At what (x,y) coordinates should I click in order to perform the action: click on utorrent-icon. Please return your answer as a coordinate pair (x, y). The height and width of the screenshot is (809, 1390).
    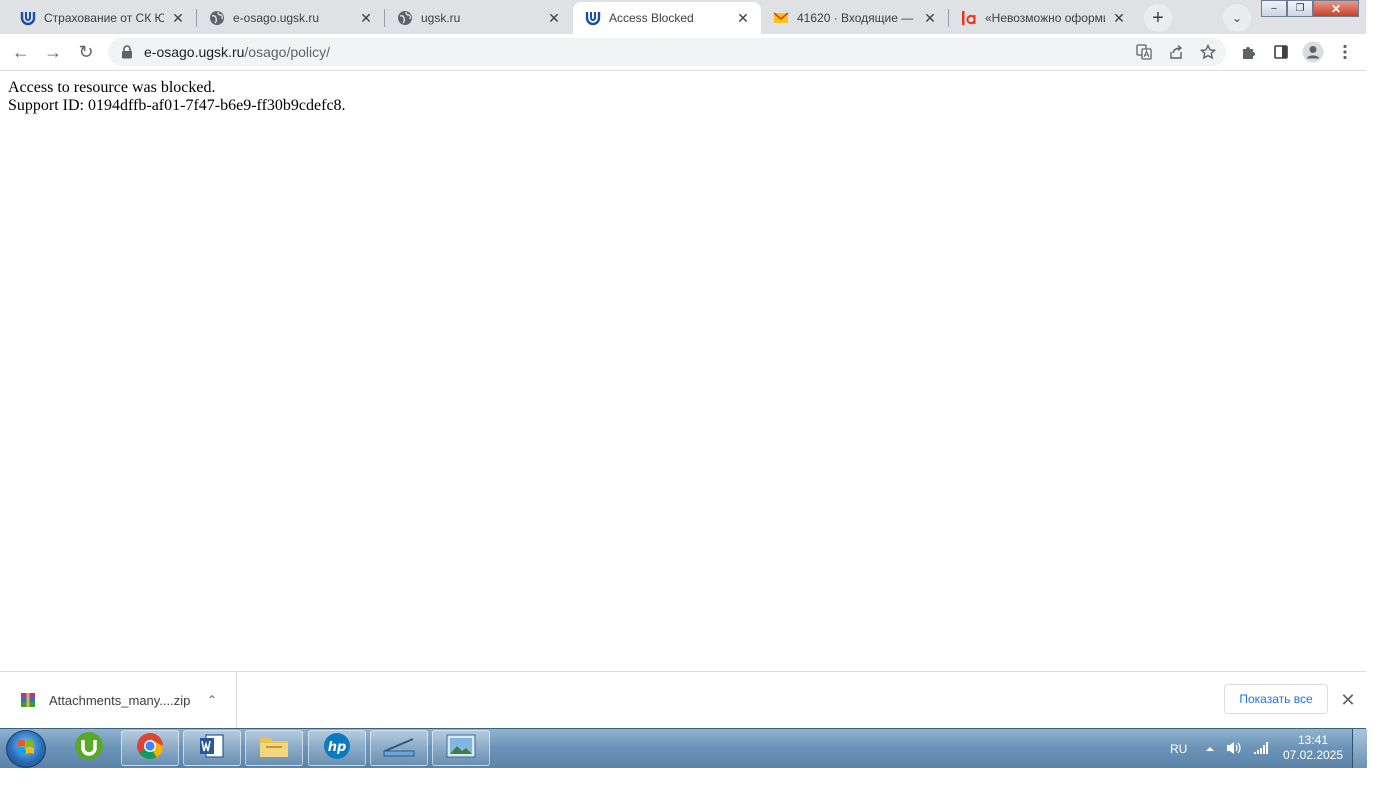
    Looking at the image, I should click on (89, 748).